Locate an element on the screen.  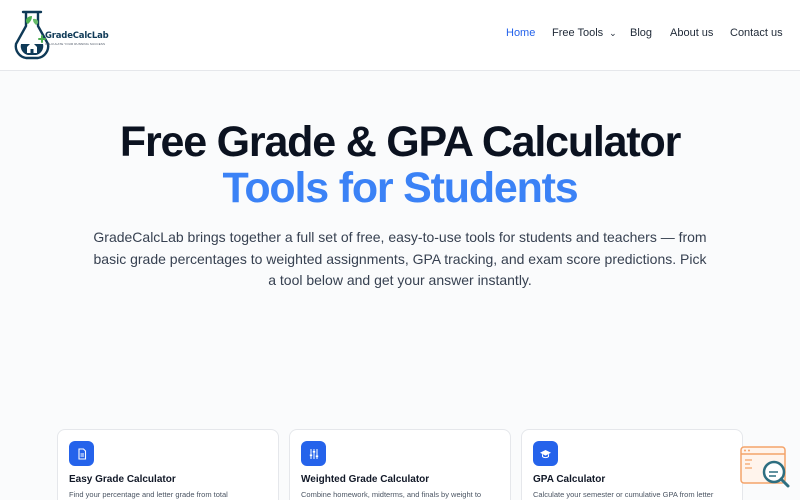
hero-title: Free Grade & GPA Calculator is located at coordinates (400, 142).